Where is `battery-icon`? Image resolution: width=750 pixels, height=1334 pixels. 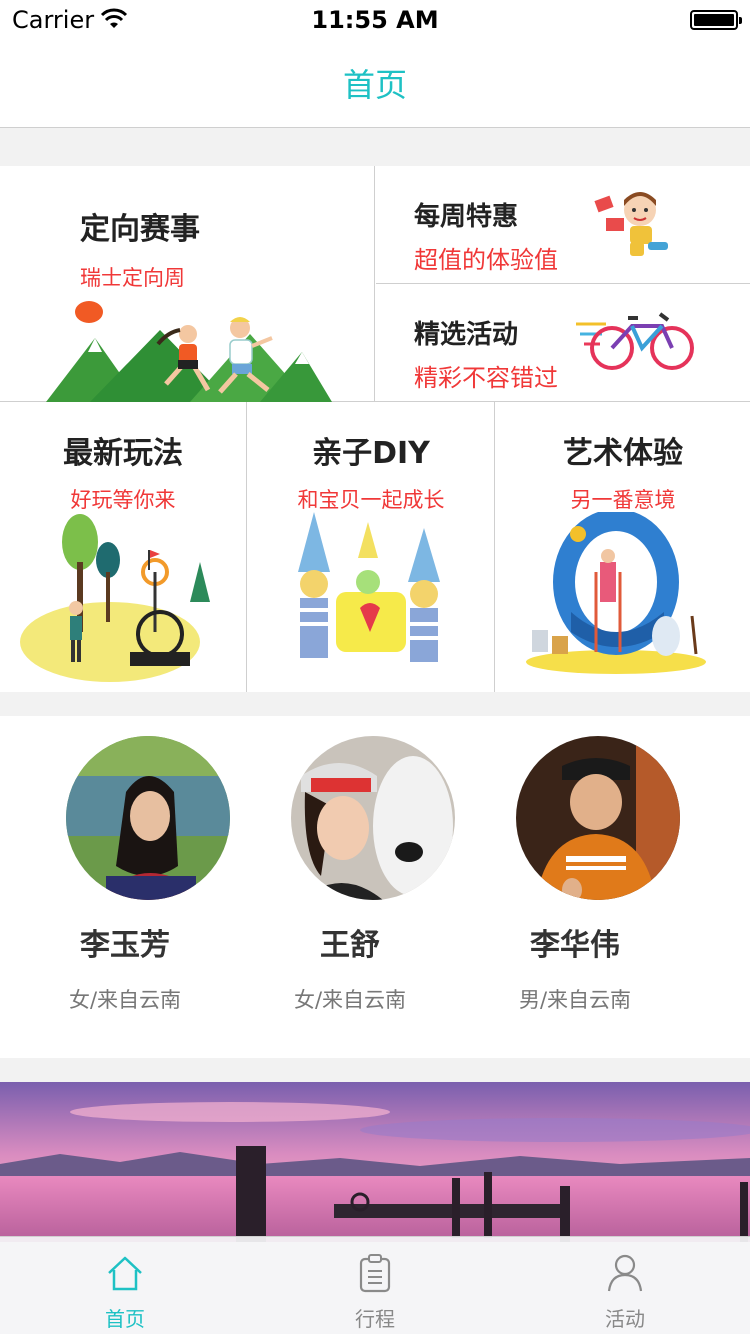
battery-icon is located at coordinates (716, 20).